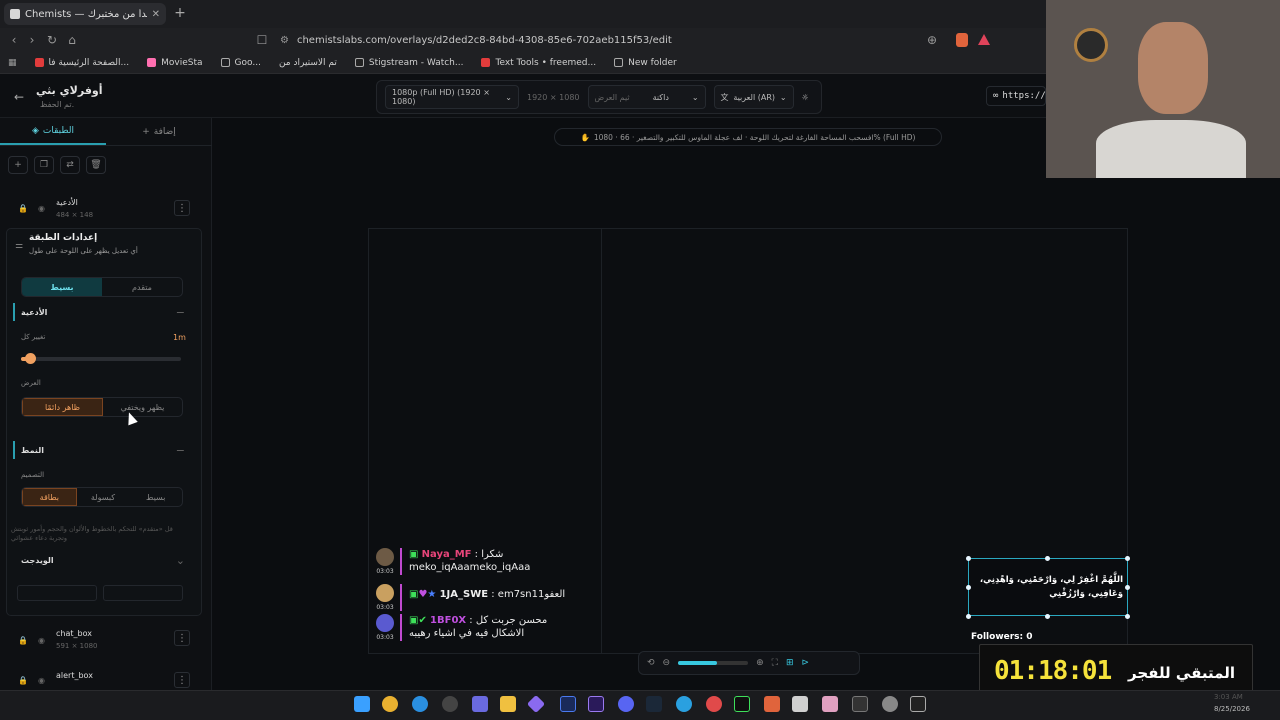 The width and height of the screenshot is (1280, 720). Describe the element at coordinates (568, 704) in the screenshot. I see `photoshop-icon` at that location.